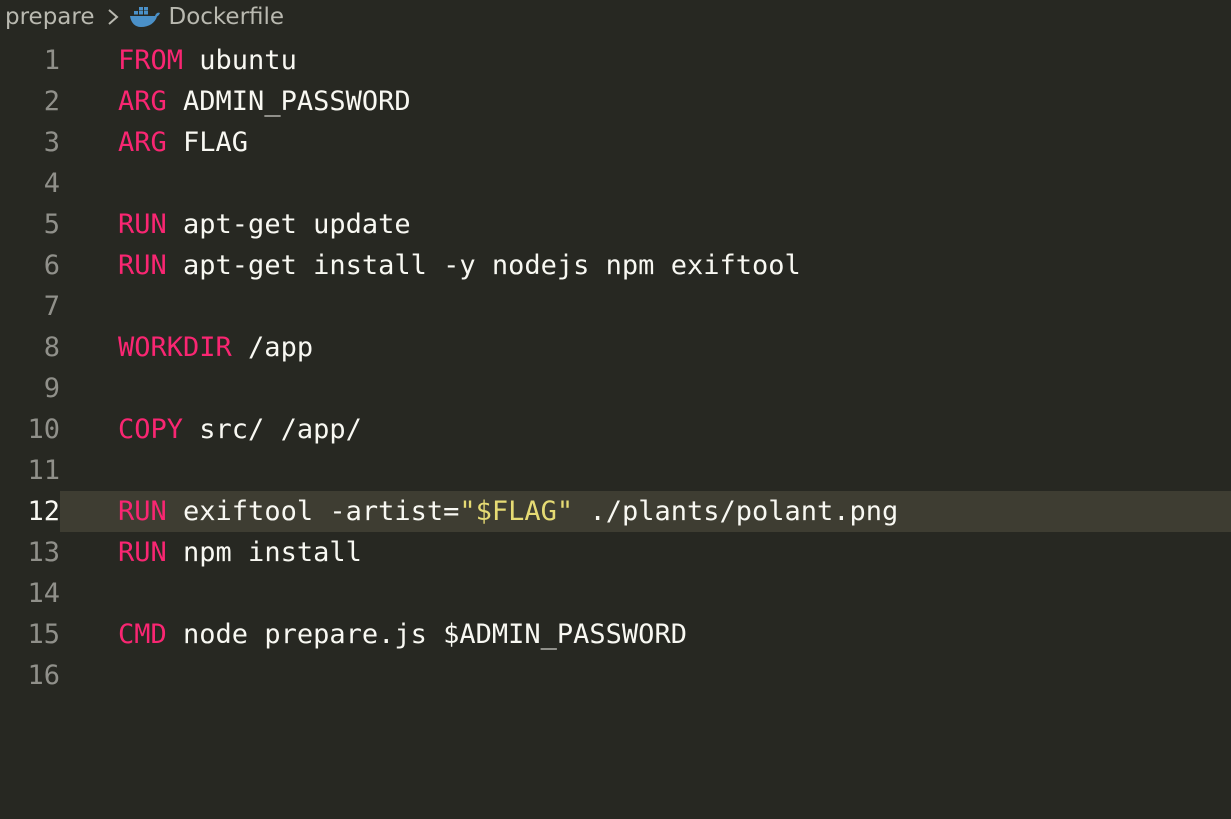 The width and height of the screenshot is (1231, 819). What do you see at coordinates (43, 593) in the screenshot?
I see `line-number: 14` at bounding box center [43, 593].